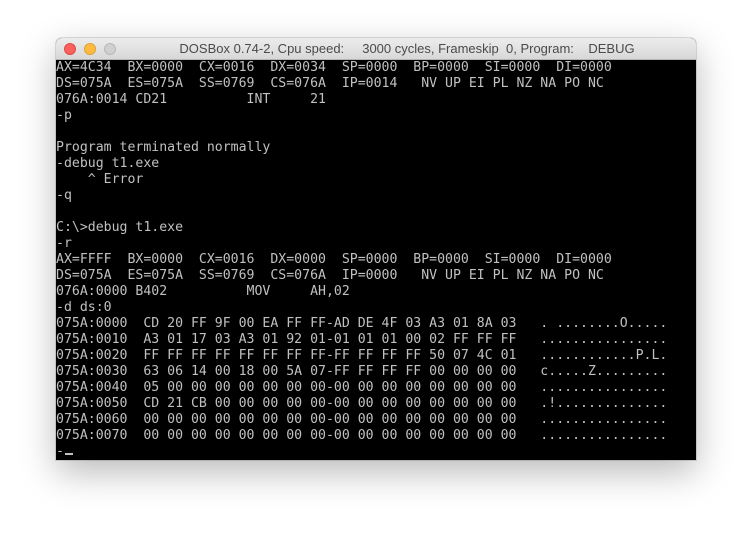  Describe the element at coordinates (110, 49) in the screenshot. I see `zoom-icon` at that location.